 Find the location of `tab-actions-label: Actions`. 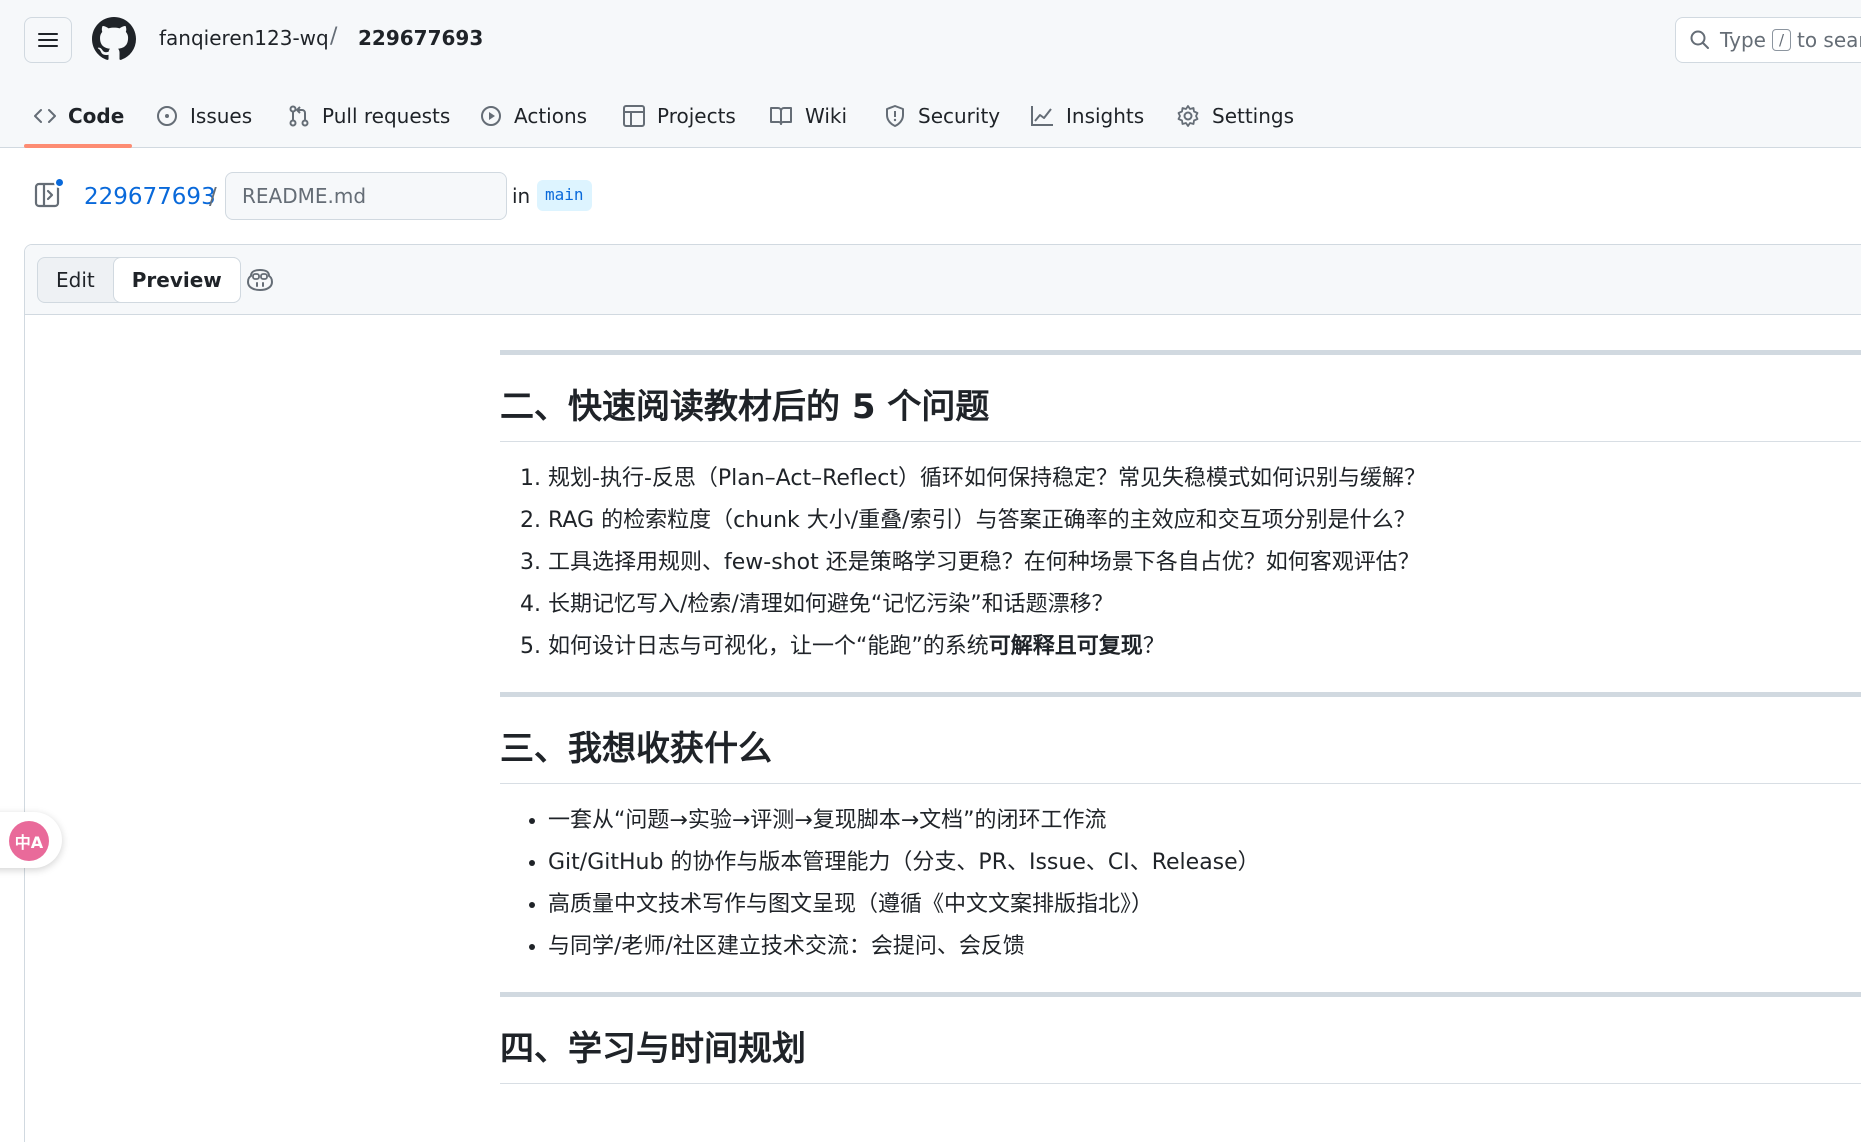

tab-actions-label: Actions is located at coordinates (551, 116).